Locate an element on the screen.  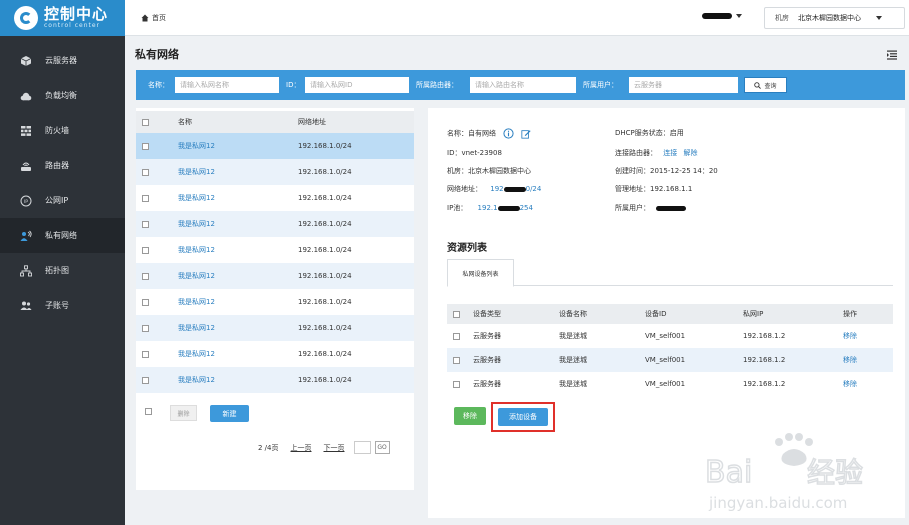
connect-router-link: 连接 is located at coordinates (670, 153).